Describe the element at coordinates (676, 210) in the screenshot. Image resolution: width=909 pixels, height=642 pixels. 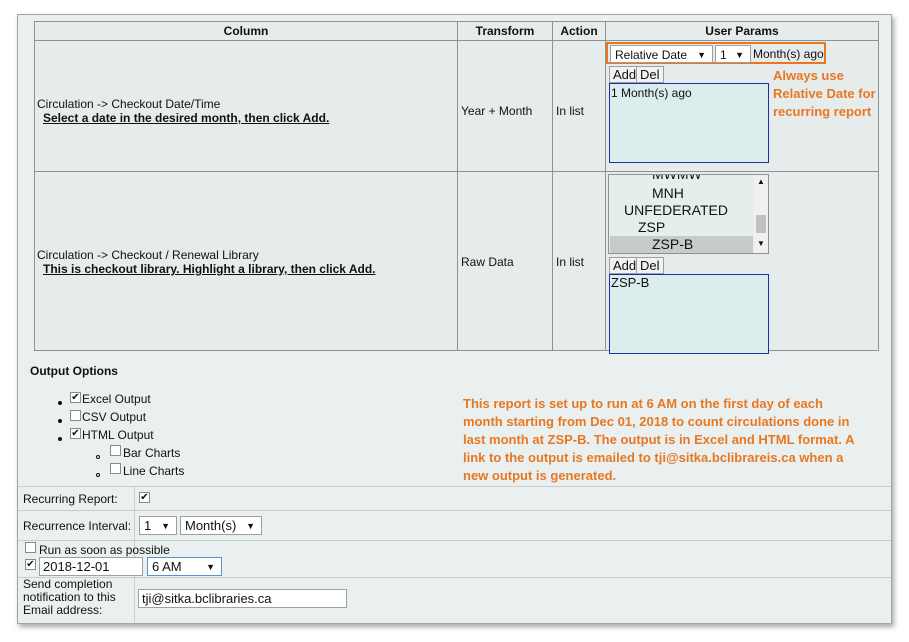
I see `list-item: UNFEDERATED` at that location.